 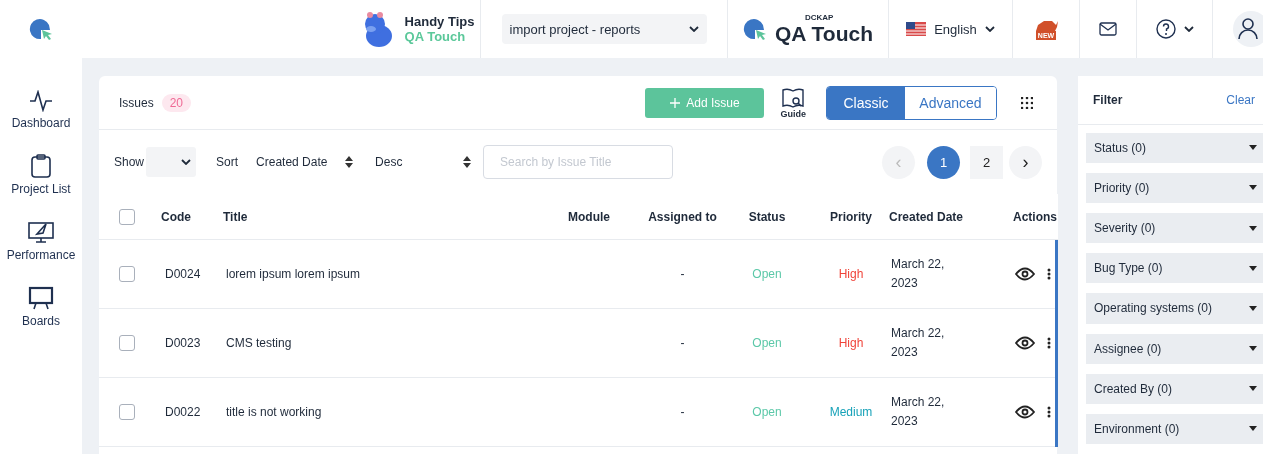 I want to click on column-header: Status, so click(x=767, y=216).